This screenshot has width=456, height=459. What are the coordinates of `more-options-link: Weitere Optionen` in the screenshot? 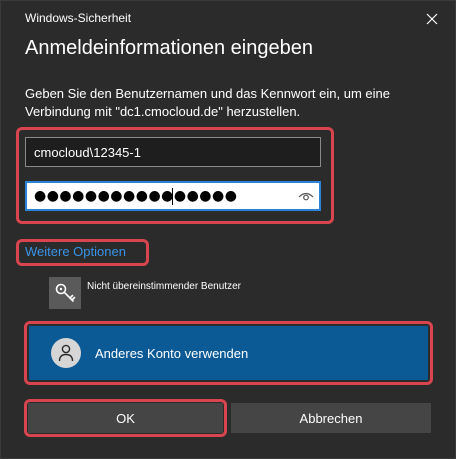 It's located at (75, 251).